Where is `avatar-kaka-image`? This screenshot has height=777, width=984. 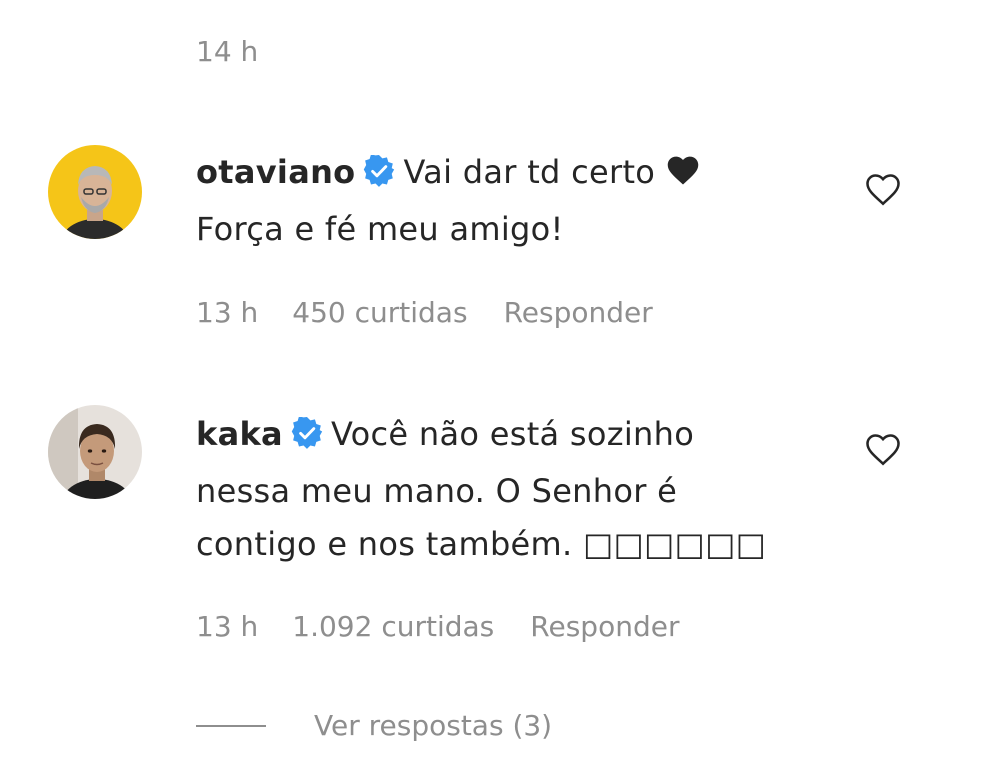
avatar-kaka-image is located at coordinates (95, 452).